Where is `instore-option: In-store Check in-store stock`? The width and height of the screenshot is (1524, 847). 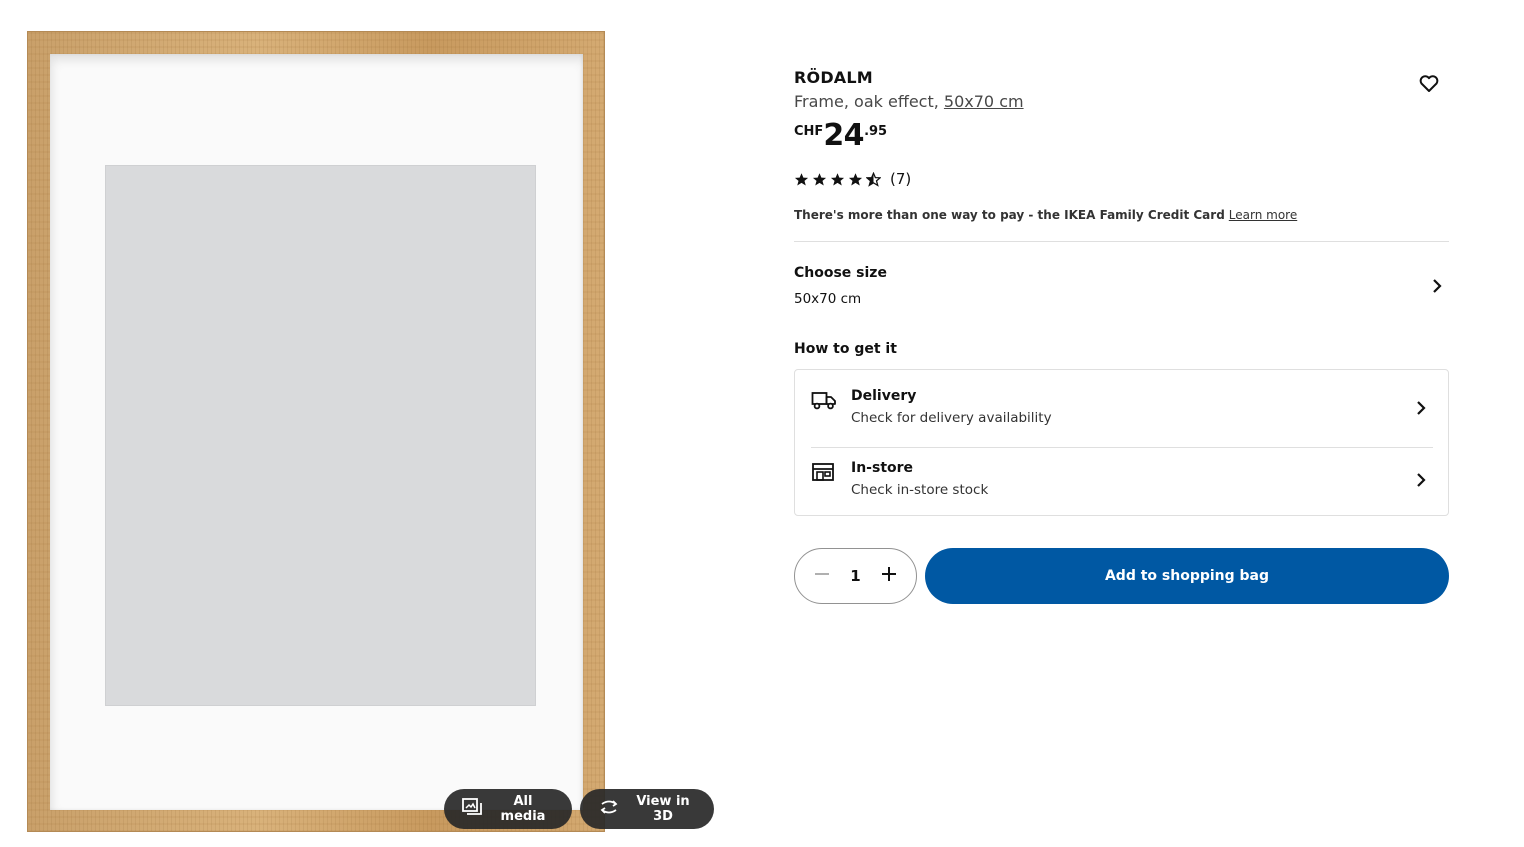
instore-option: In-store Check in-store stock is located at coordinates (1122, 479).